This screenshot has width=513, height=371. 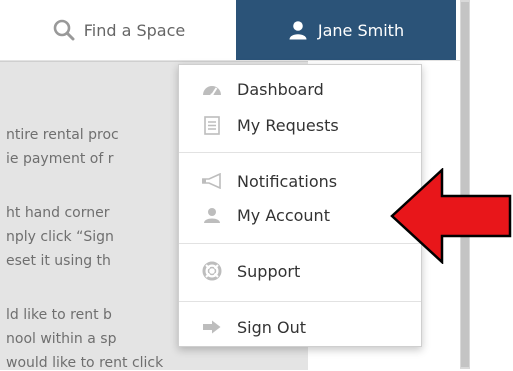 I want to click on content-line: ld like to rent b, so click(x=59, y=315).